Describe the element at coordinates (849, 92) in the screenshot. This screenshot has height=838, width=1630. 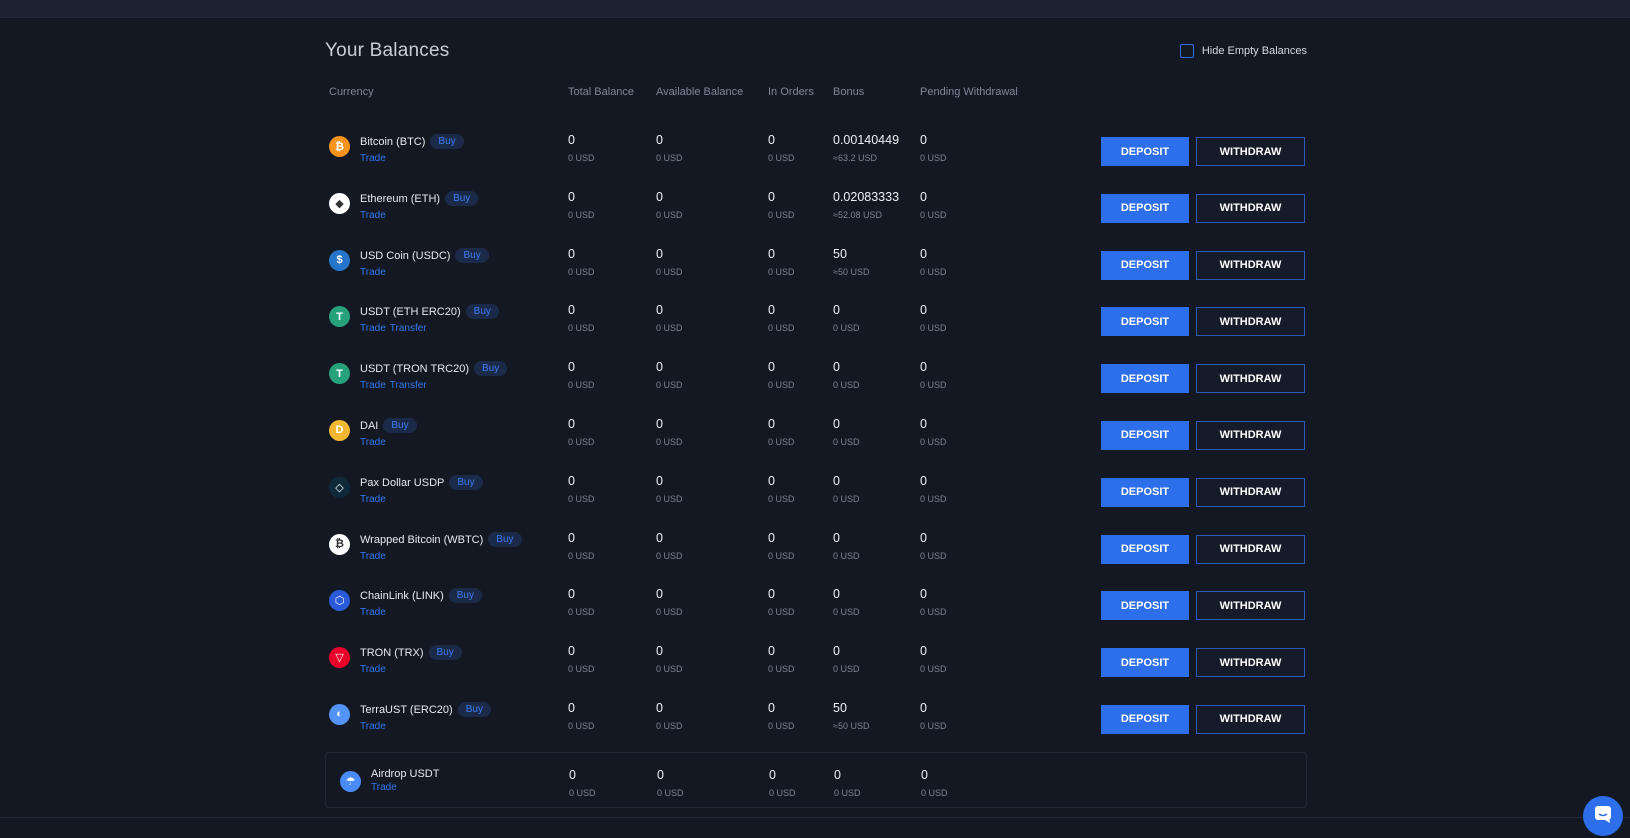
I see `header-bonus: Bonus` at that location.